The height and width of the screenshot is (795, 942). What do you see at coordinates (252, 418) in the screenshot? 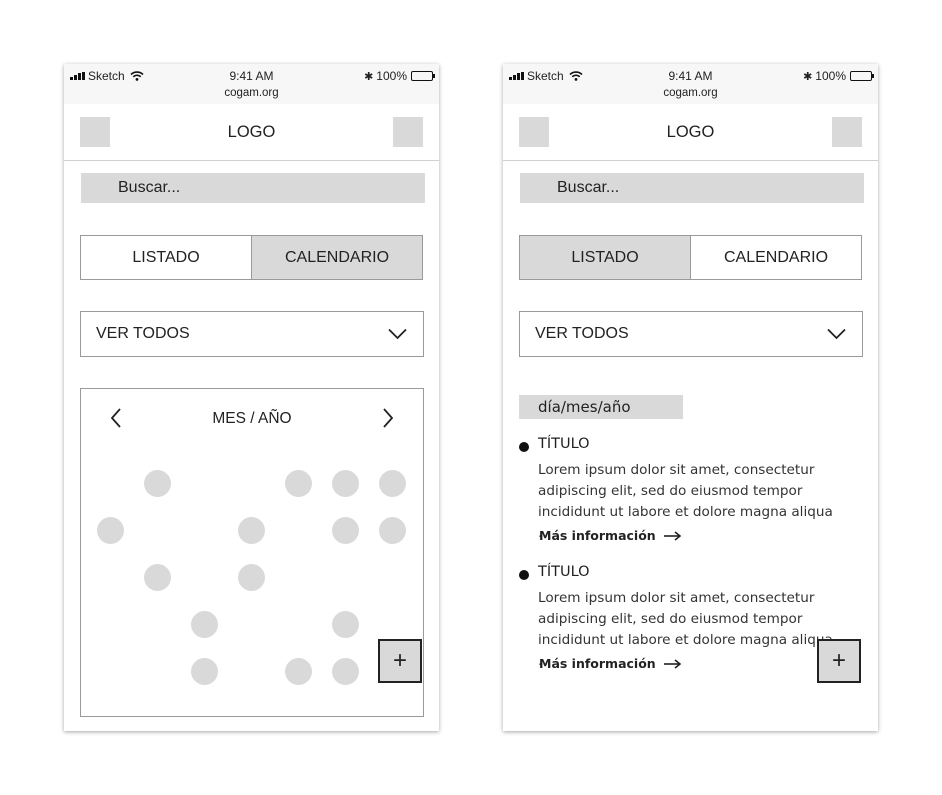
I see `calendar-month-year: MES / AÑO` at bounding box center [252, 418].